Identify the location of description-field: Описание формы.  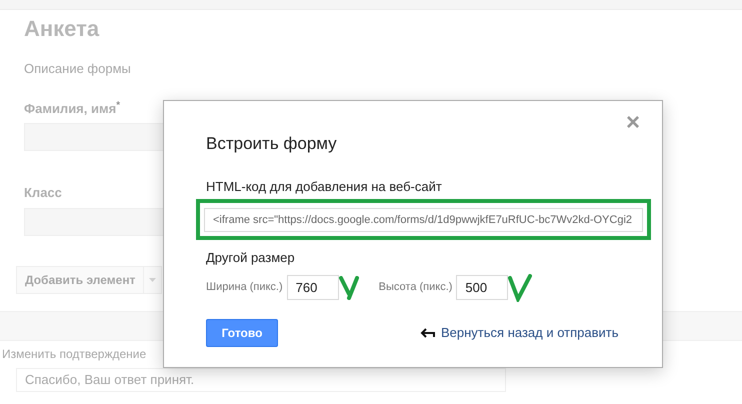
(174, 68).